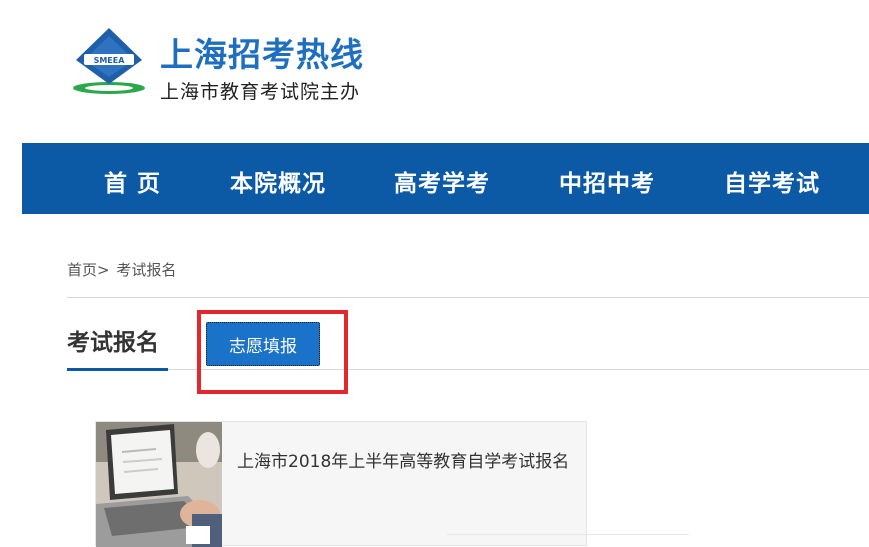 This screenshot has width=869, height=547. I want to click on active-tab-underline, so click(117, 369).